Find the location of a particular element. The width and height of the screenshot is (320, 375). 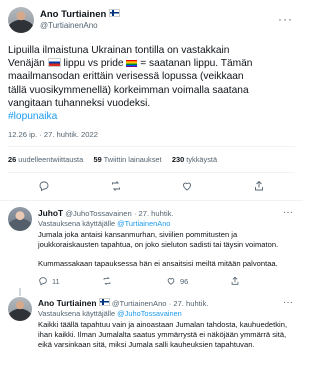

like-count: 230 tykkäystä is located at coordinates (194, 159).